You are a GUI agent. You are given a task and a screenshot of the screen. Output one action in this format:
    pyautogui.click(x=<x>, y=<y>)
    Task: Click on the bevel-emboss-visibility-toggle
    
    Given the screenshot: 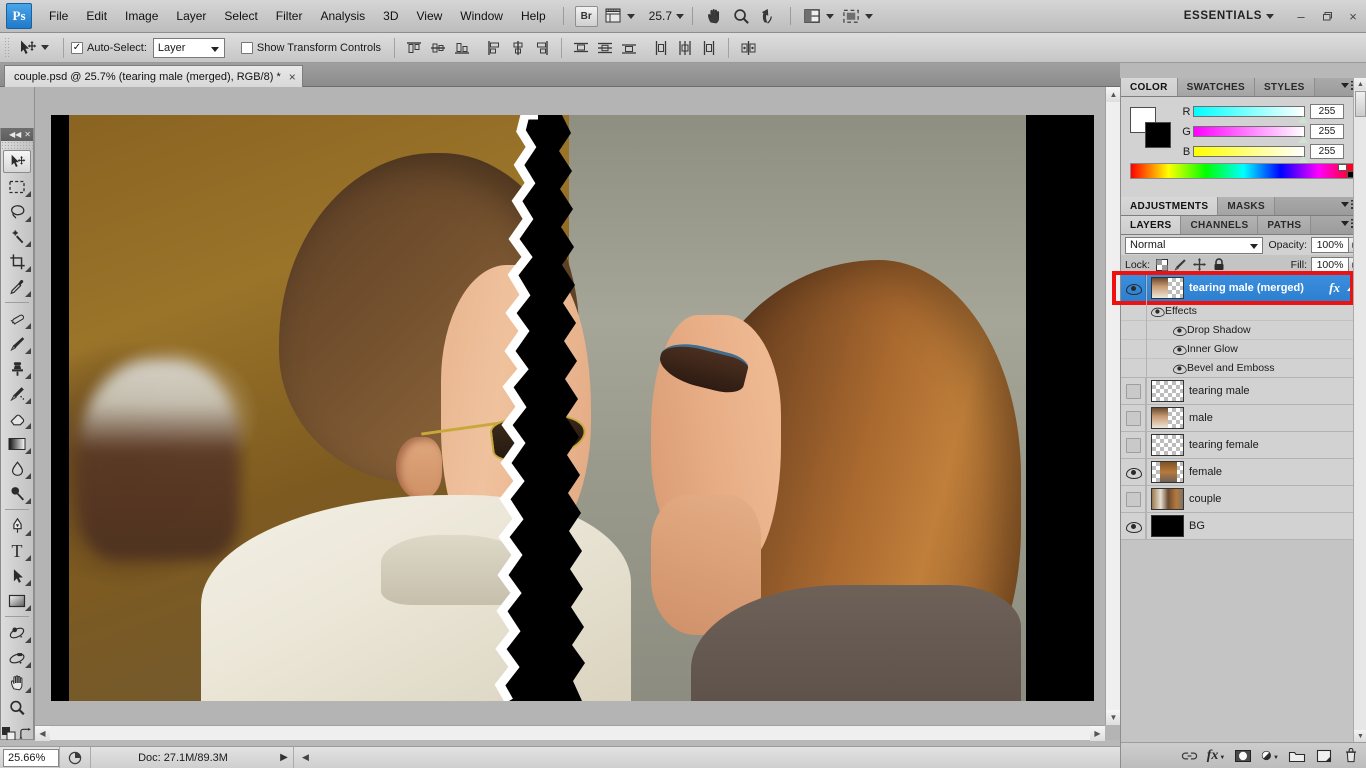 What is the action you would take?
    pyautogui.click(x=1179, y=368)
    